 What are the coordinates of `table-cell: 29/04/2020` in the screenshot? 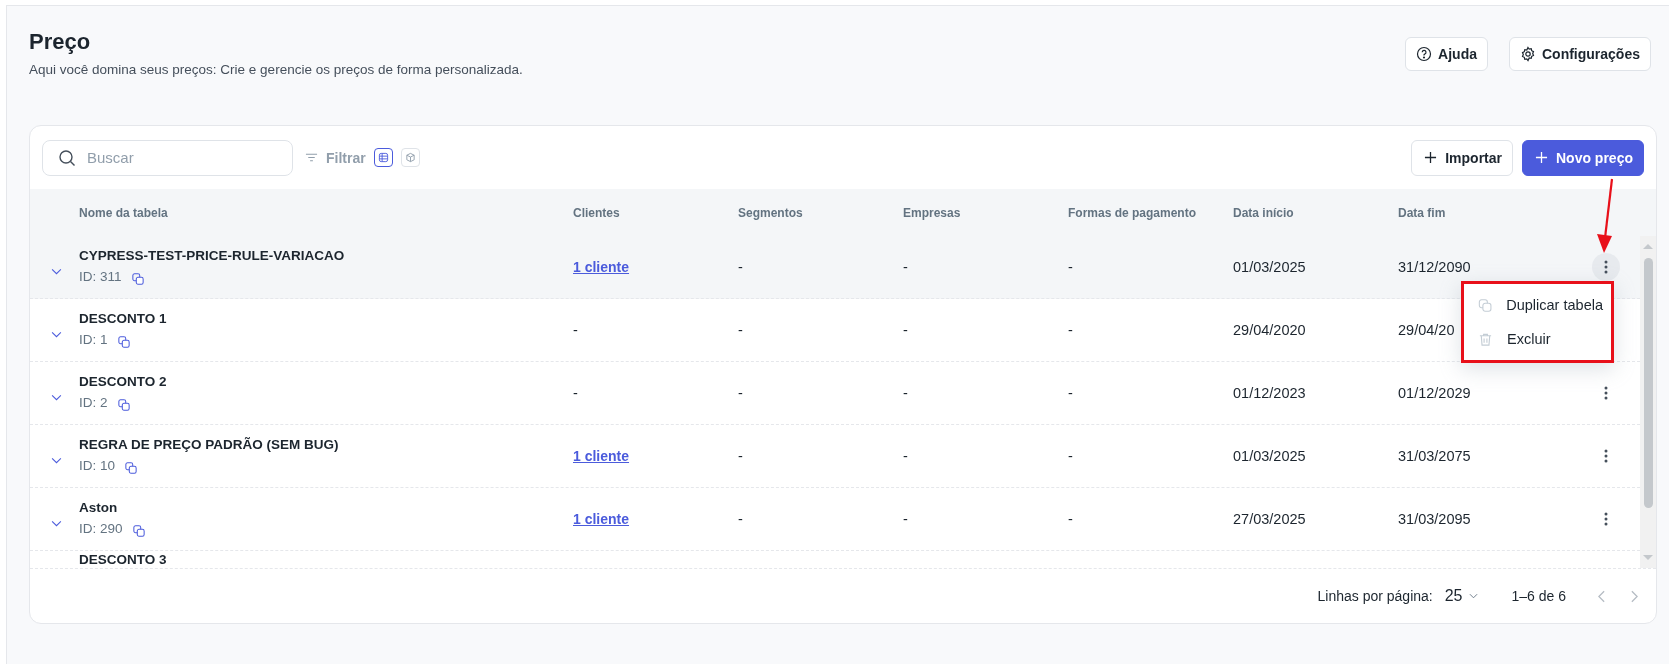 It's located at (1269, 330).